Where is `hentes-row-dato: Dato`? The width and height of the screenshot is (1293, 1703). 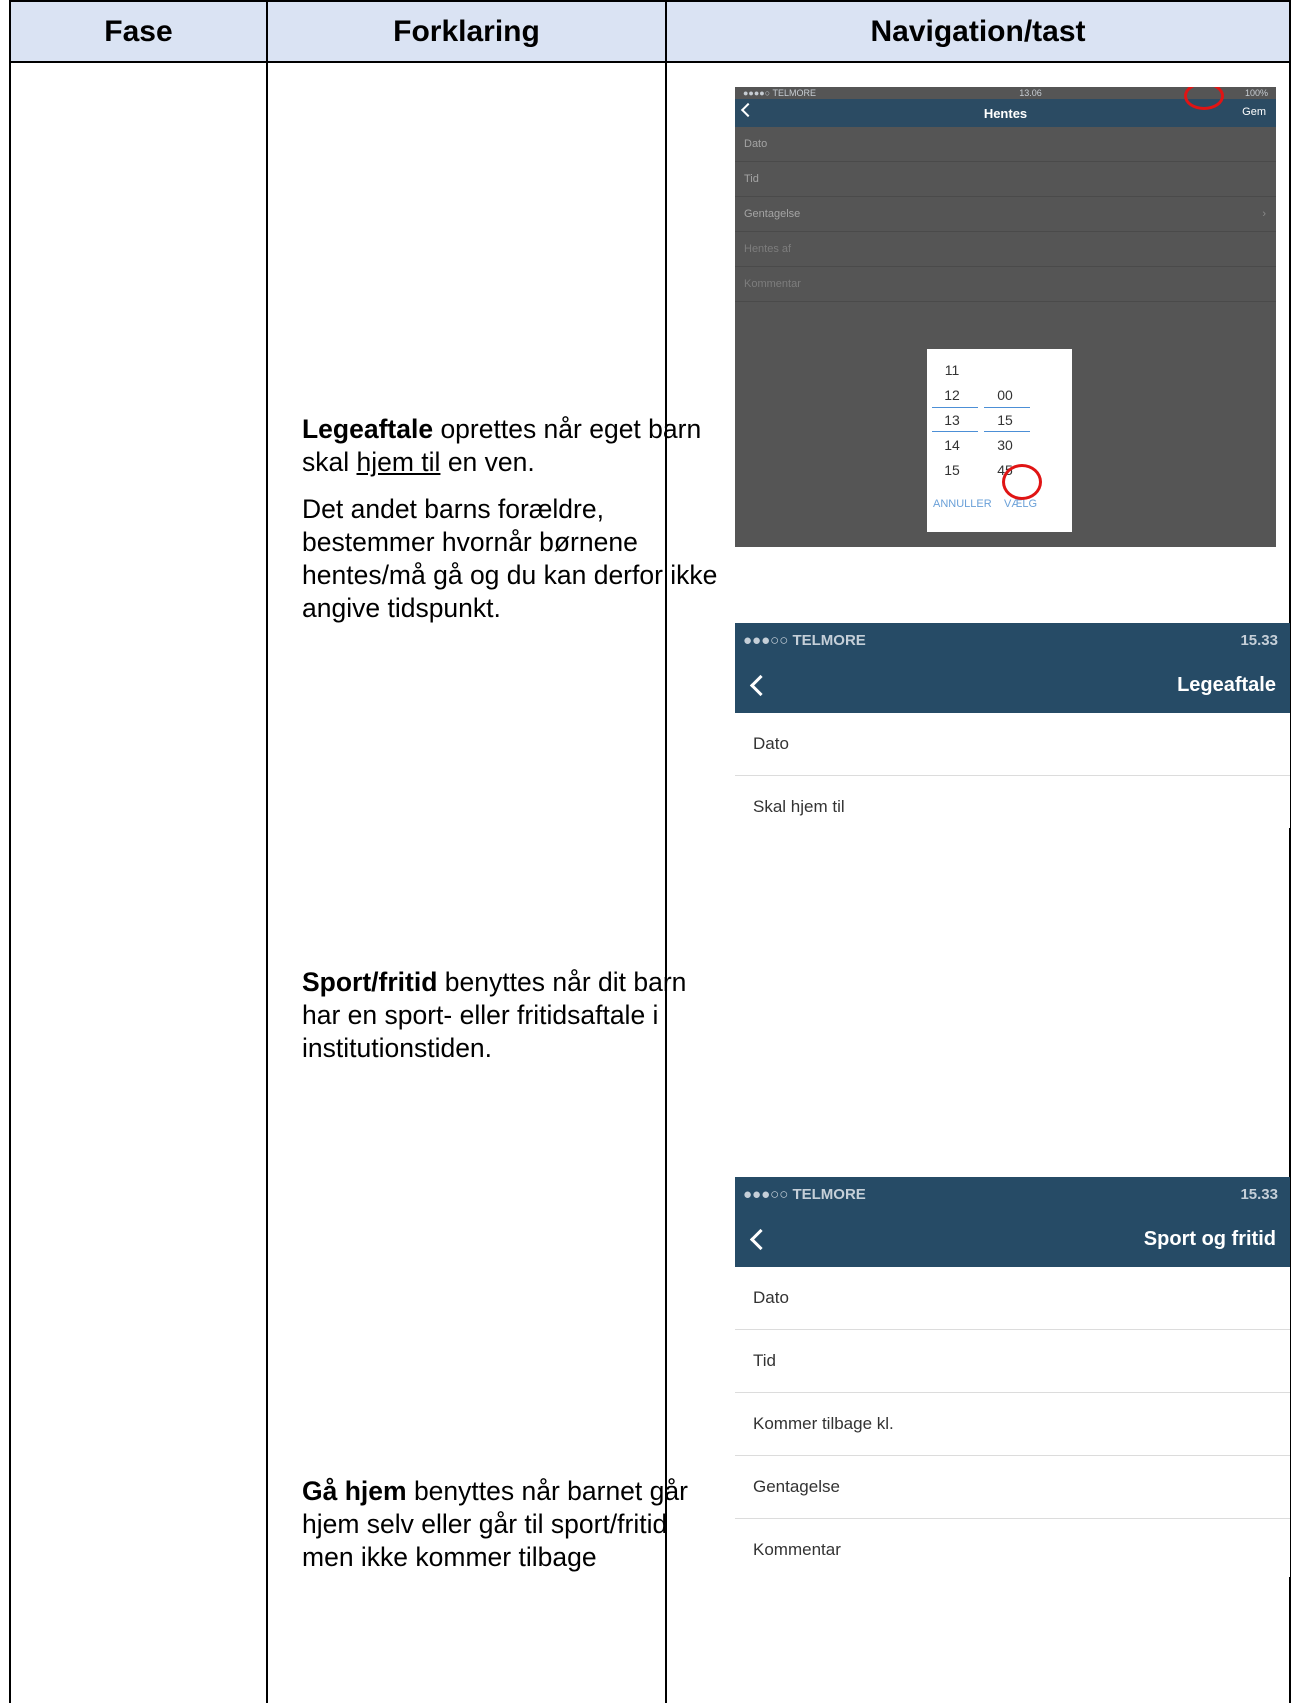 hentes-row-dato: Dato is located at coordinates (1005, 144).